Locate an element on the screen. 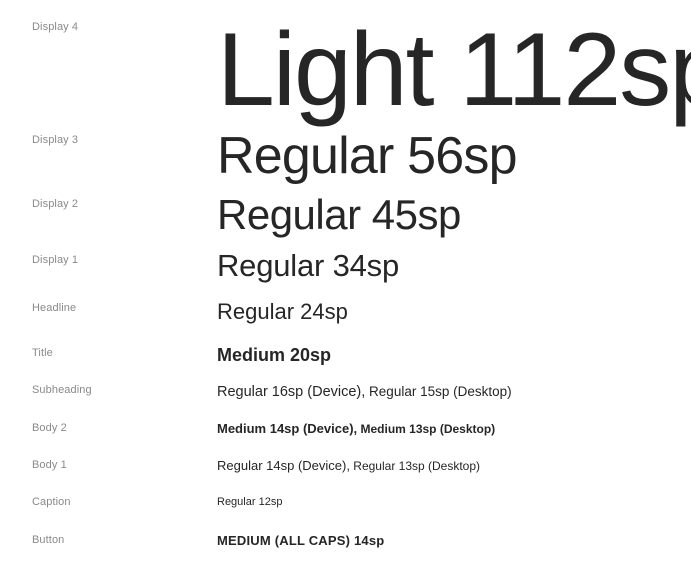 The width and height of the screenshot is (691, 566). type-row-label-subheading: Subheading is located at coordinates (62, 390).